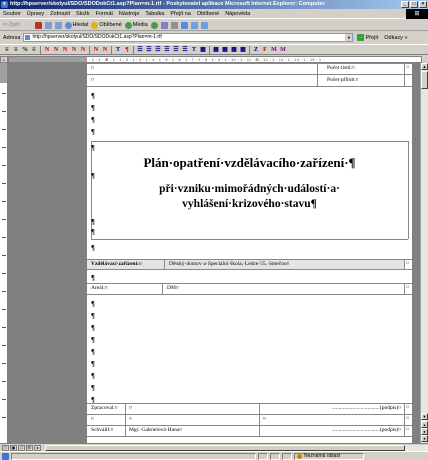 The height and width of the screenshot is (460, 428). I want to click on vertical-scroll-thumb, so click(424, 80).